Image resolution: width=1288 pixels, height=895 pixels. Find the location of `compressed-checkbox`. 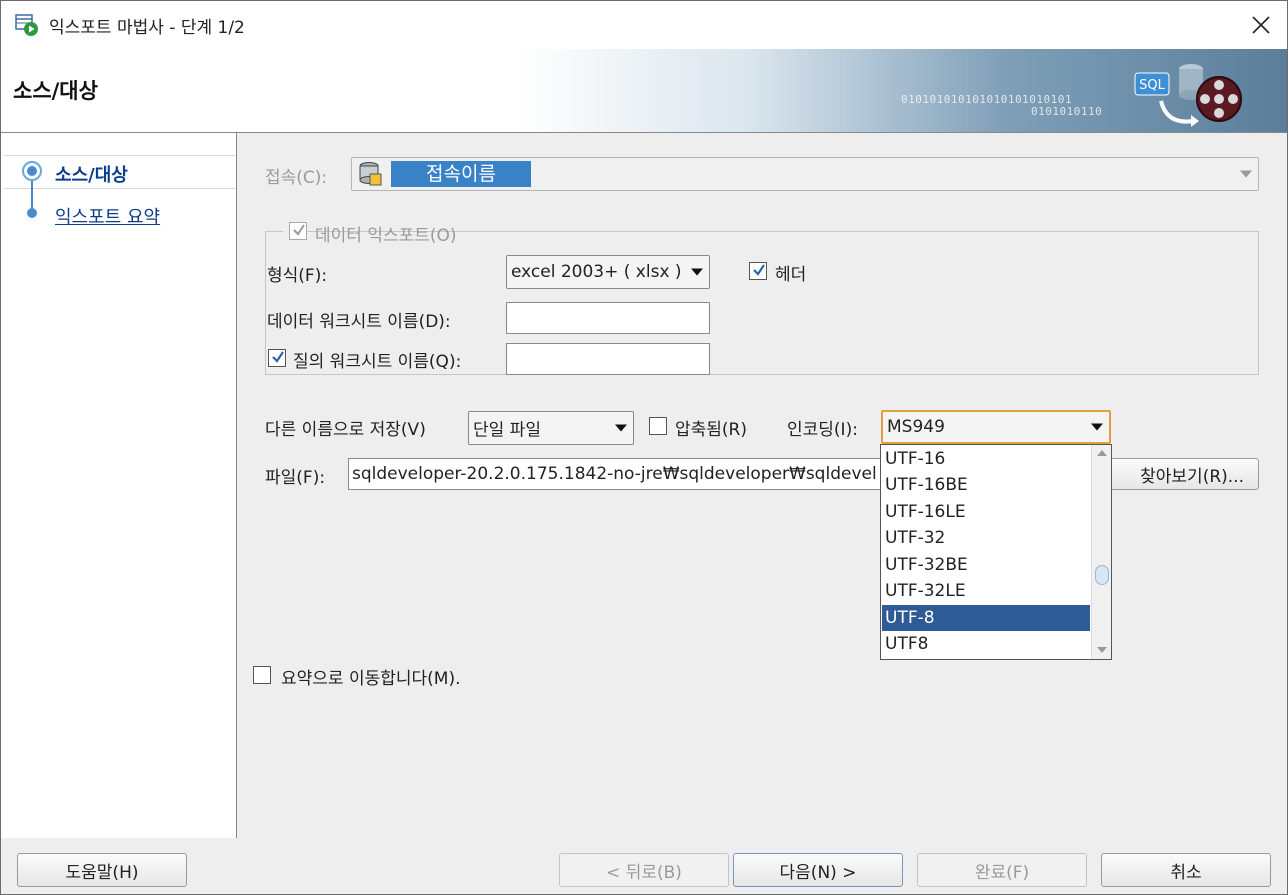

compressed-checkbox is located at coordinates (658, 426).